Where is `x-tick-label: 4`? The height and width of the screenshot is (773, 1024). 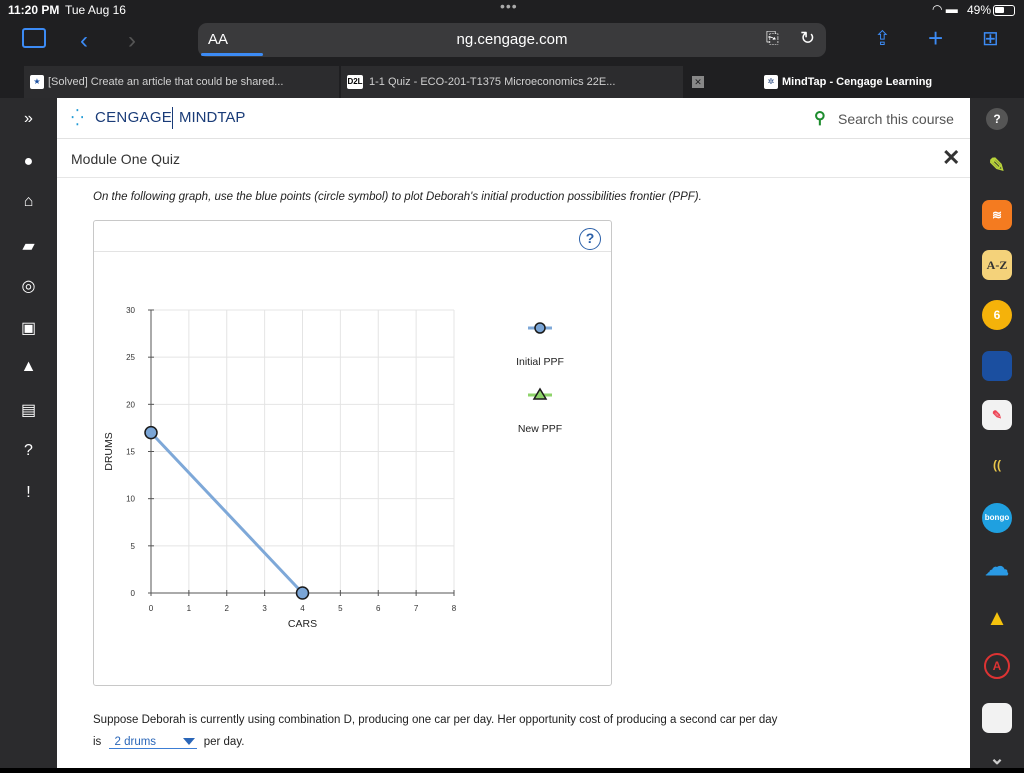
x-tick-label: 4 is located at coordinates (302, 608).